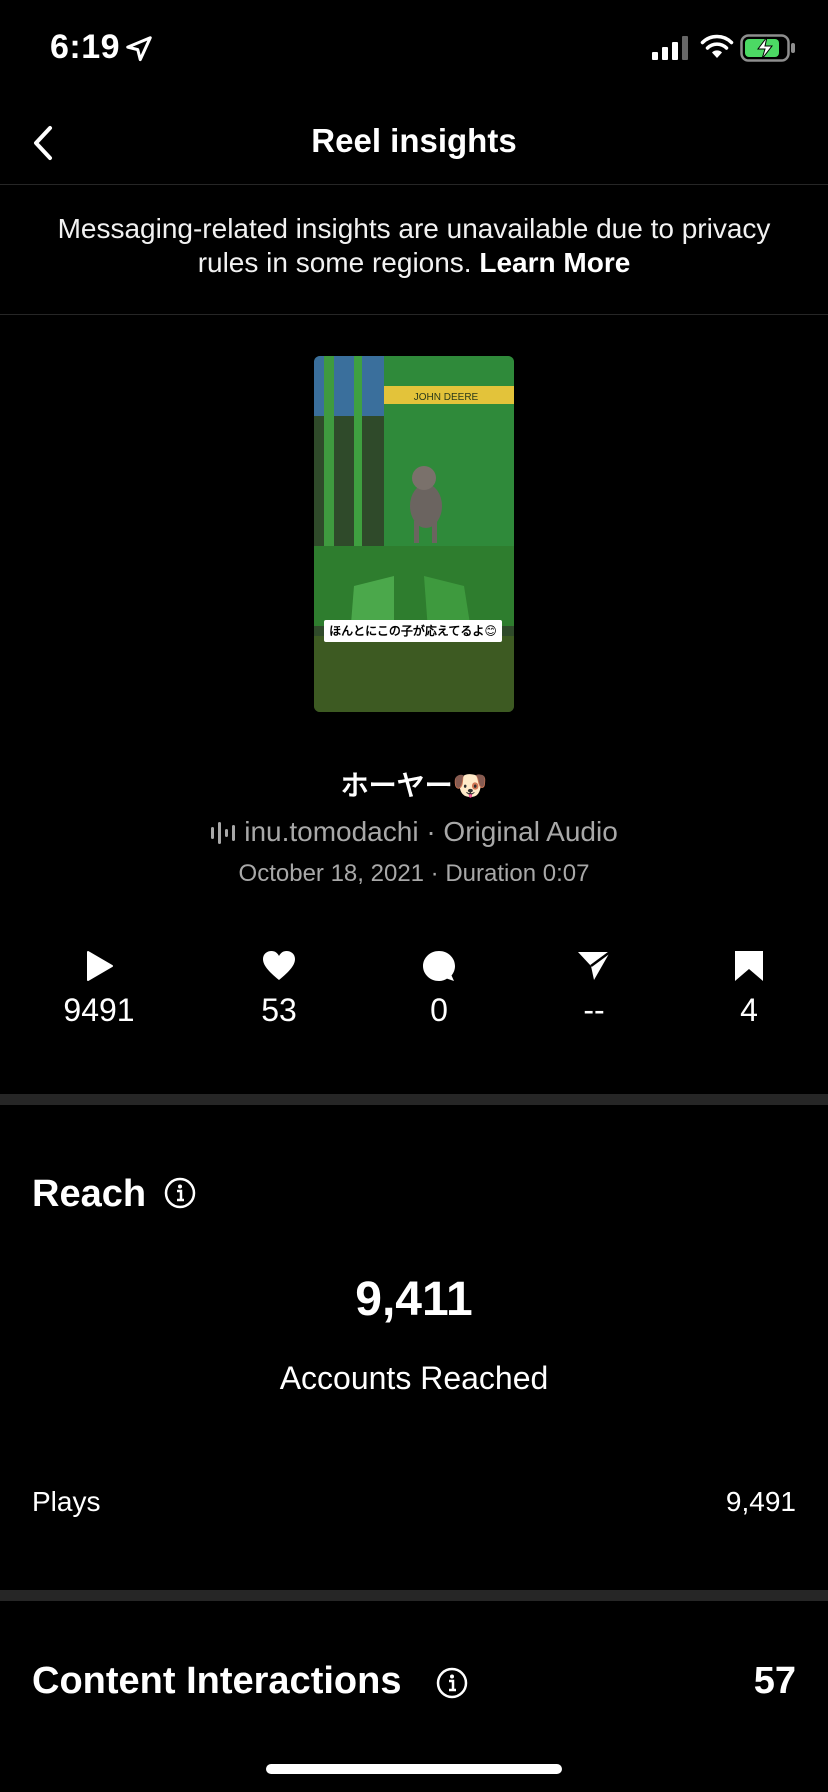  Describe the element at coordinates (717, 46) in the screenshot. I see `wifi-icon` at that location.